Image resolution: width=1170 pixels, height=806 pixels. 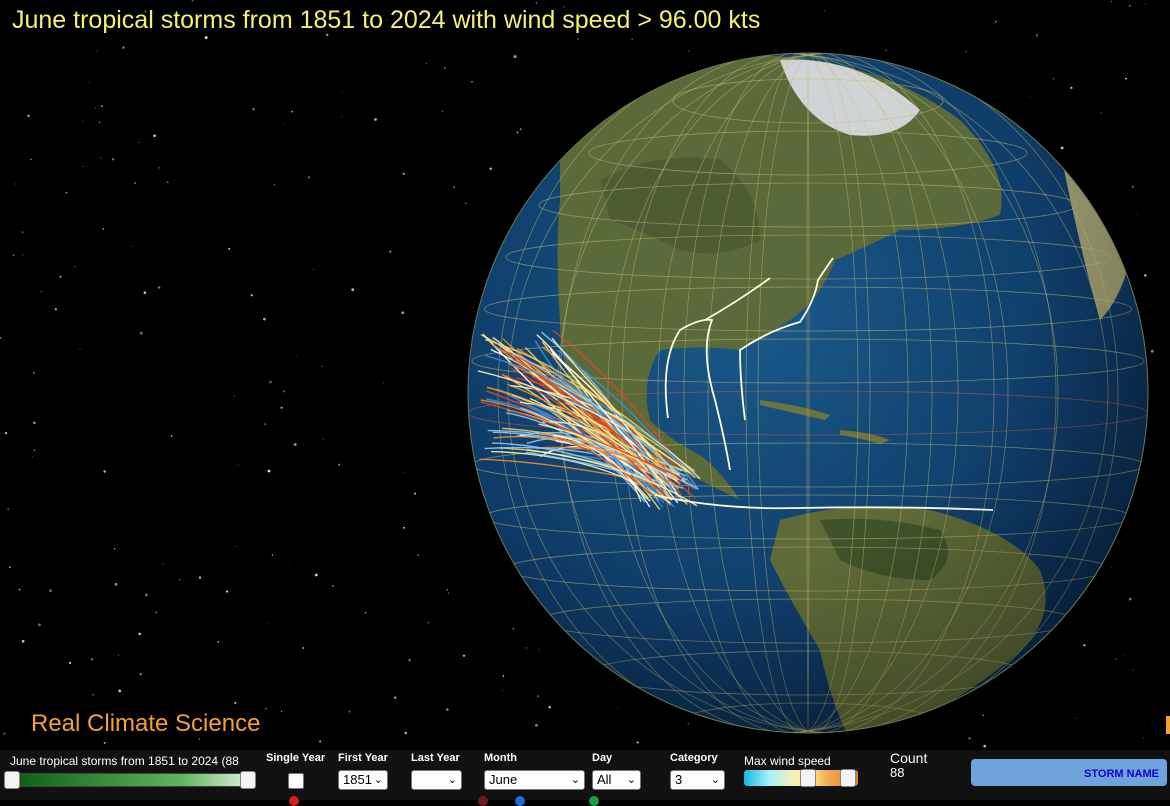 What do you see at coordinates (483, 801) in the screenshot?
I see `dark-red-dot-icon` at bounding box center [483, 801].